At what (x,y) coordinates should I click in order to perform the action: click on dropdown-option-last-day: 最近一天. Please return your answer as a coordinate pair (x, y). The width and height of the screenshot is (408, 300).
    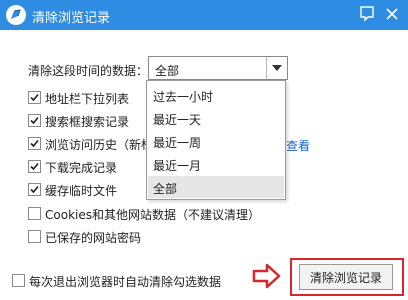
    Looking at the image, I should click on (216, 118).